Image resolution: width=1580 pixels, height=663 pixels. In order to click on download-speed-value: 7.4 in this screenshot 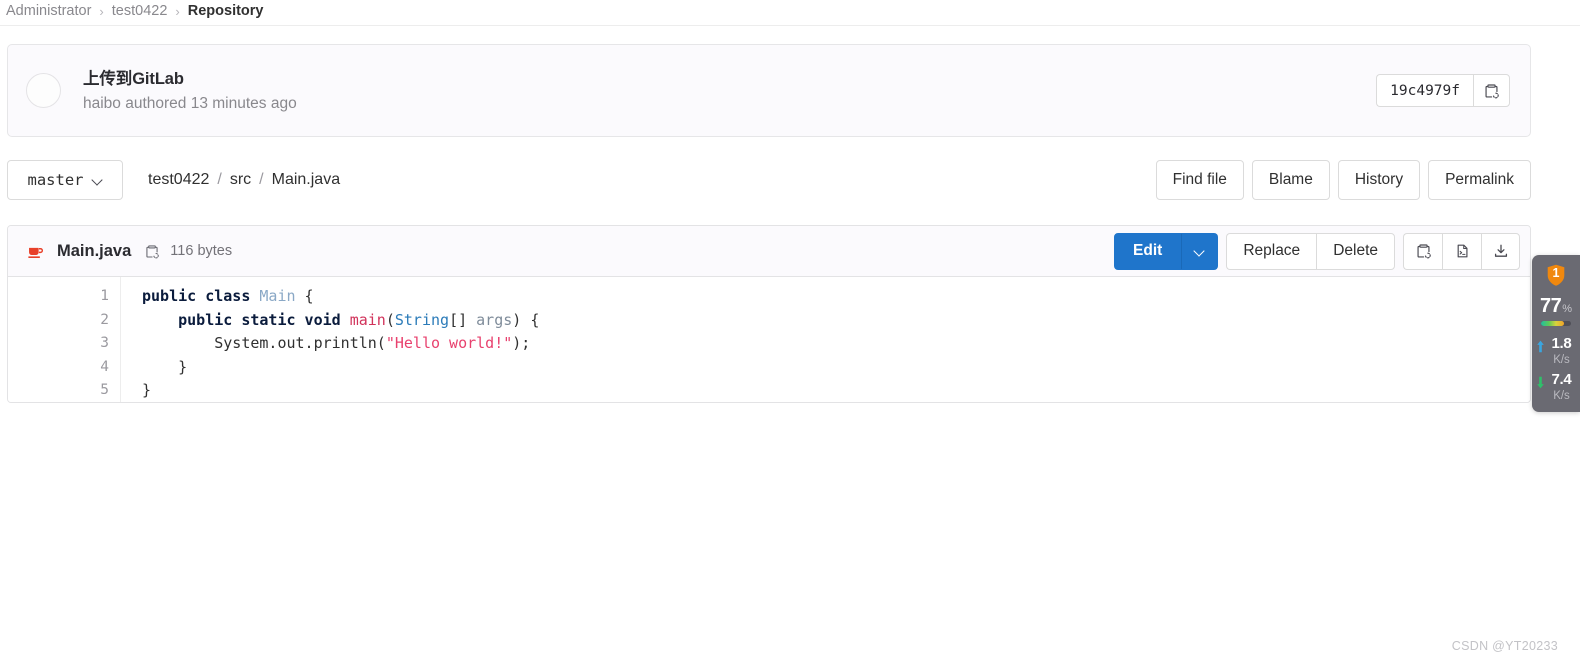, I will do `click(1561, 379)`.